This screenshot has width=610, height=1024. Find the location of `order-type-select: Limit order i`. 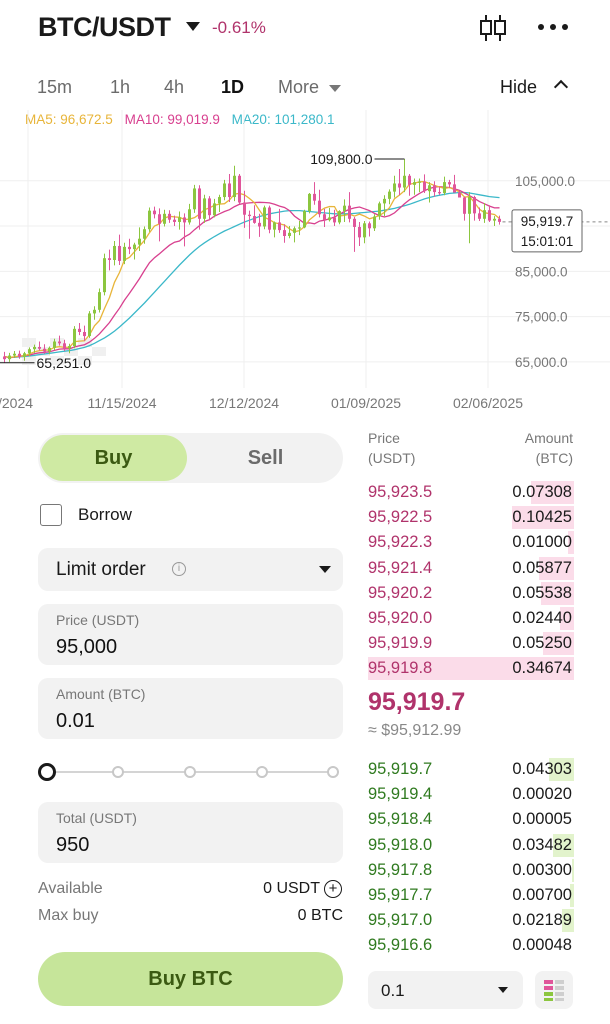

order-type-select: Limit order i is located at coordinates (190, 569).